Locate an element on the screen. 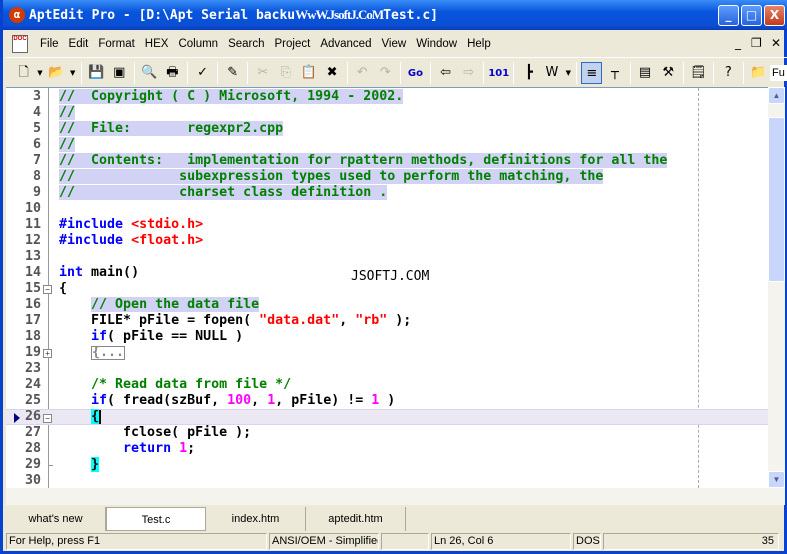 This screenshot has width=787, height=554. horizontal-scrollbar is located at coordinates (395, 496).